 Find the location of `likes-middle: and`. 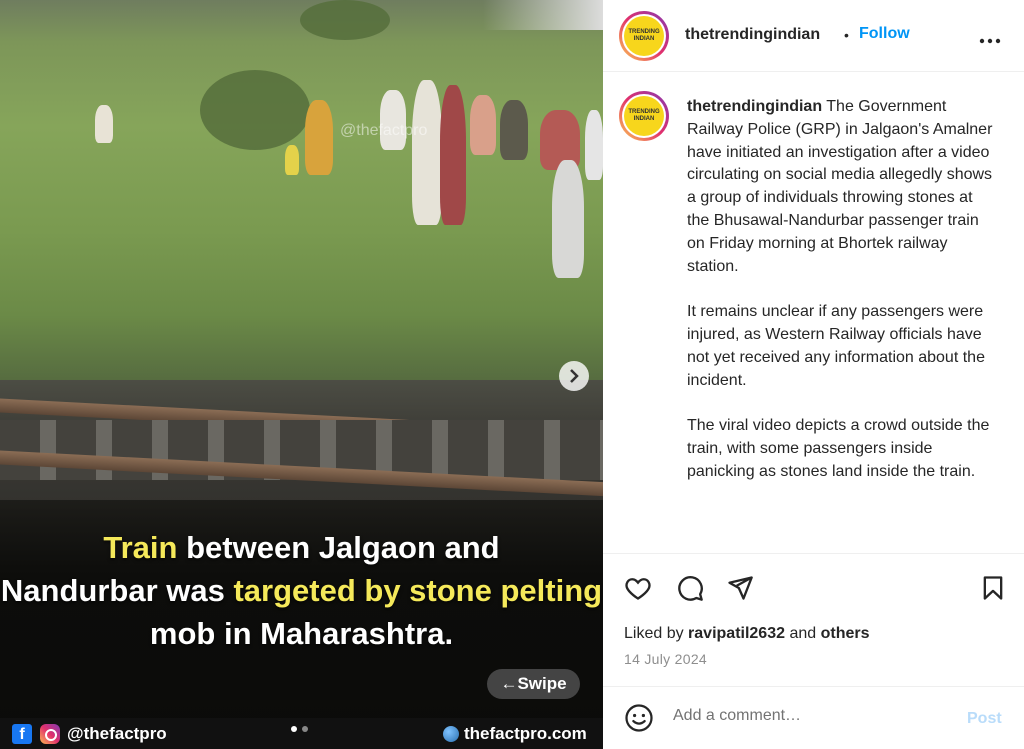

likes-middle: and is located at coordinates (803, 633).